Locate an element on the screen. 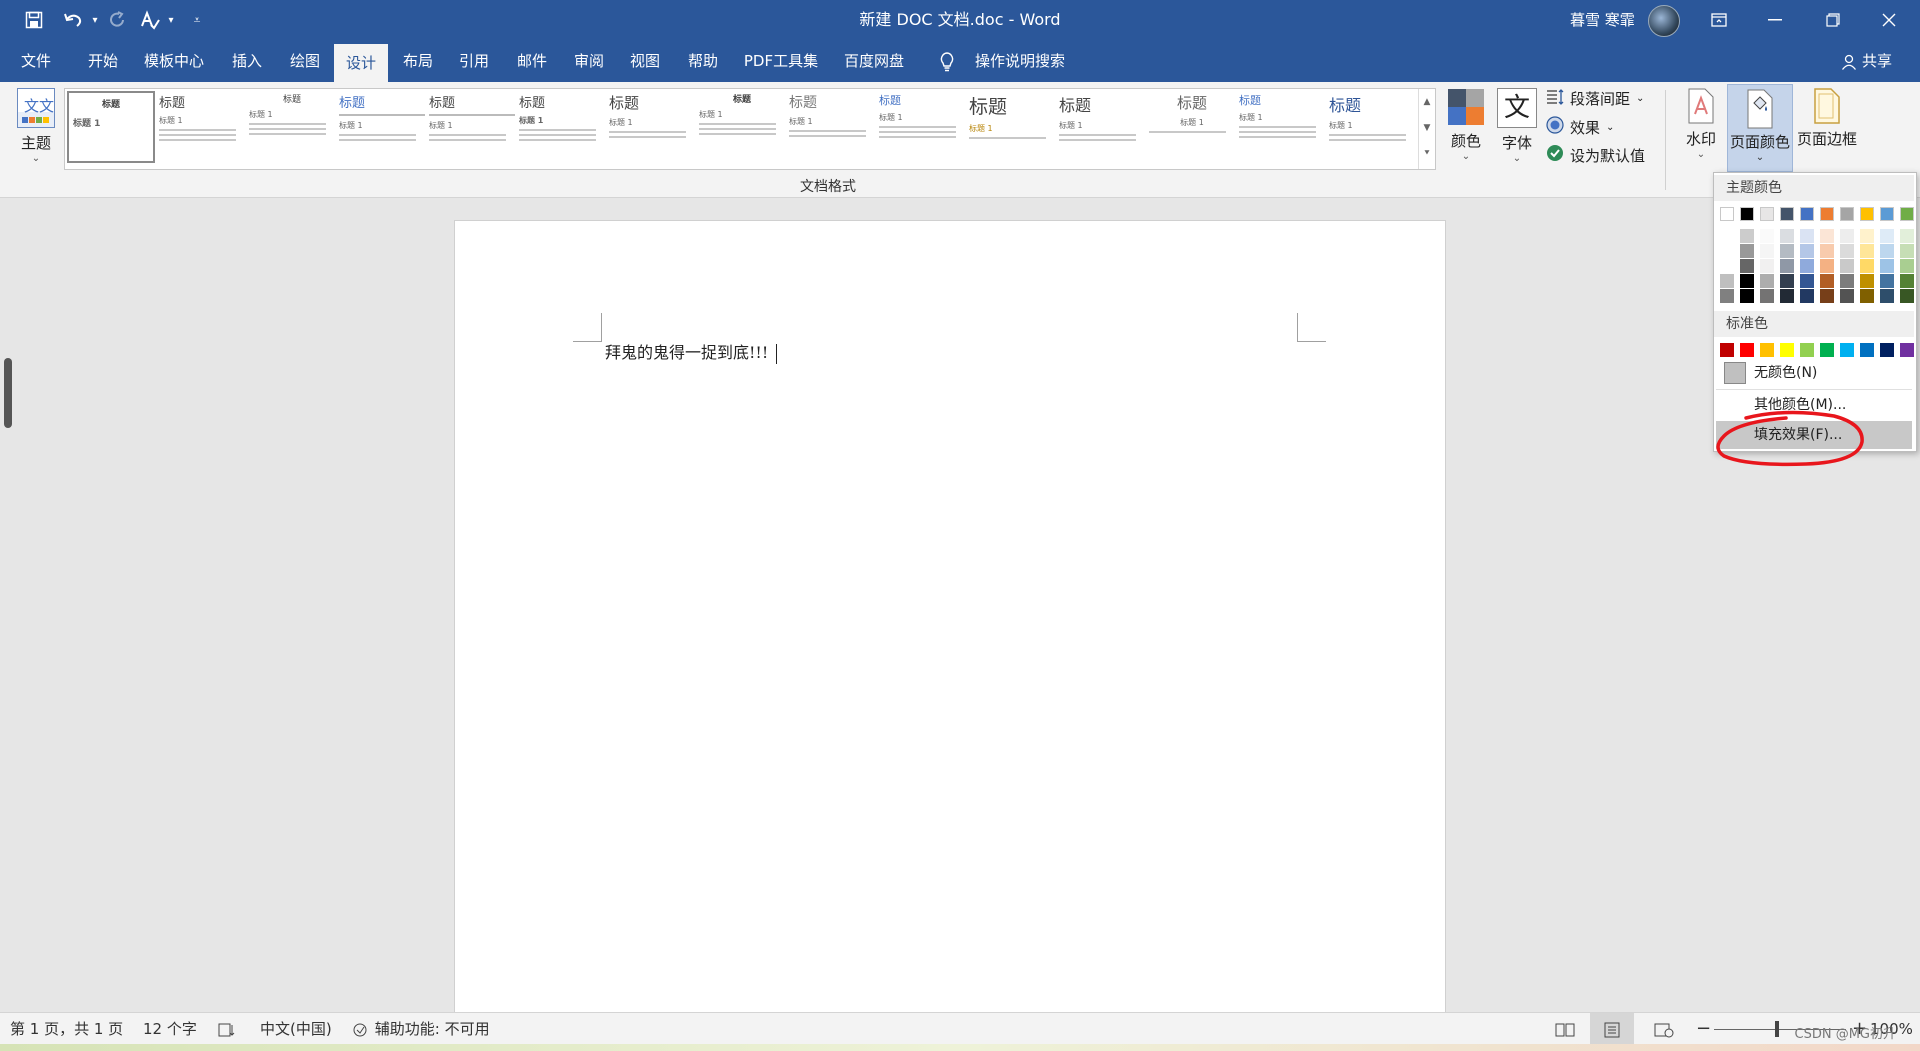 This screenshot has height=1051, width=1920. minimize-icon is located at coordinates (1775, 20).